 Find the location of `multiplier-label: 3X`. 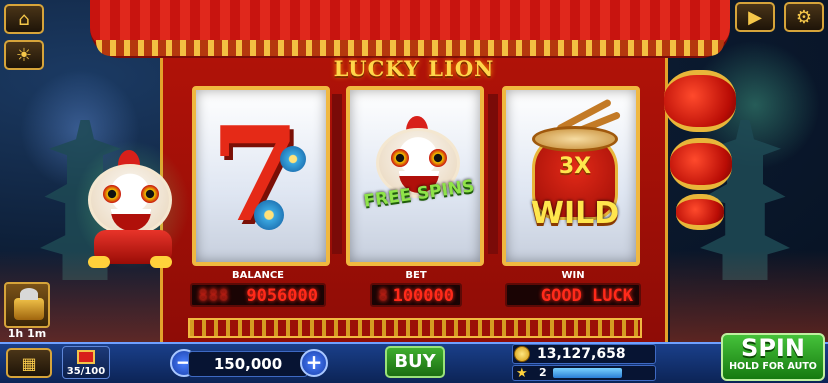

multiplier-label: 3X is located at coordinates (575, 166).